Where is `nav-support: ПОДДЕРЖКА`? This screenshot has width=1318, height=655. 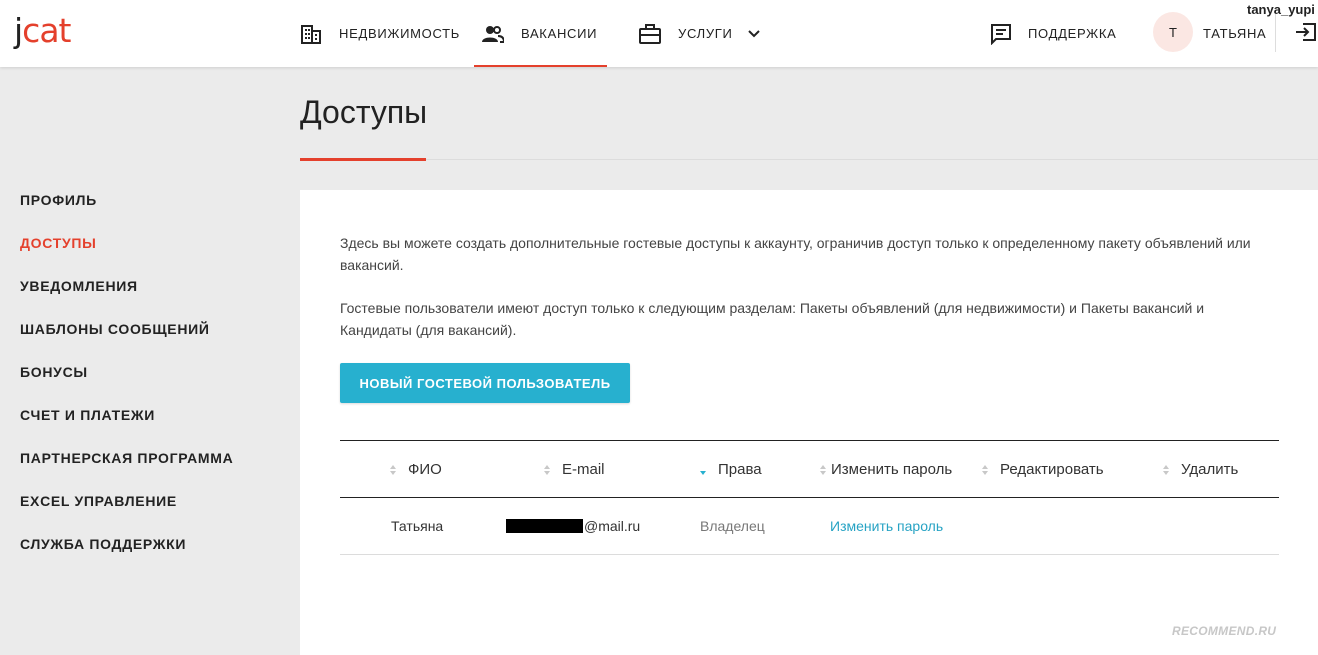
nav-support: ПОДДЕРЖКА is located at coordinates (1053, 33).